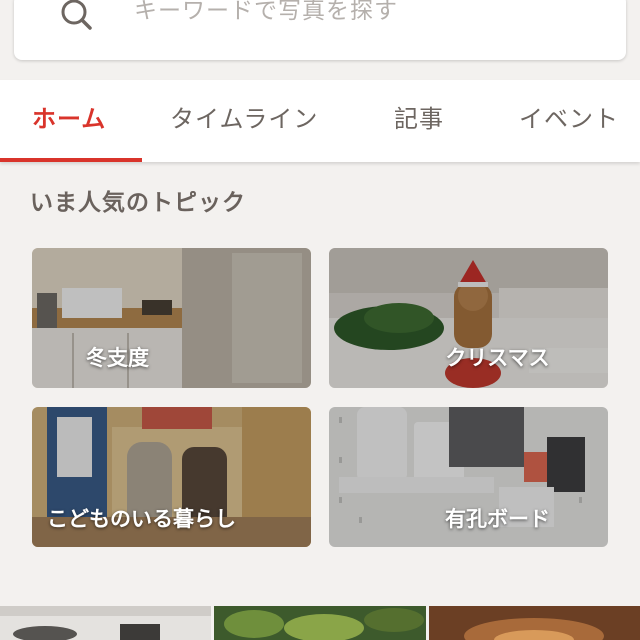 Image resolution: width=640 pixels, height=640 pixels. What do you see at coordinates (320, 30) in the screenshot?
I see `search-input: キーワードで写真を探す` at bounding box center [320, 30].